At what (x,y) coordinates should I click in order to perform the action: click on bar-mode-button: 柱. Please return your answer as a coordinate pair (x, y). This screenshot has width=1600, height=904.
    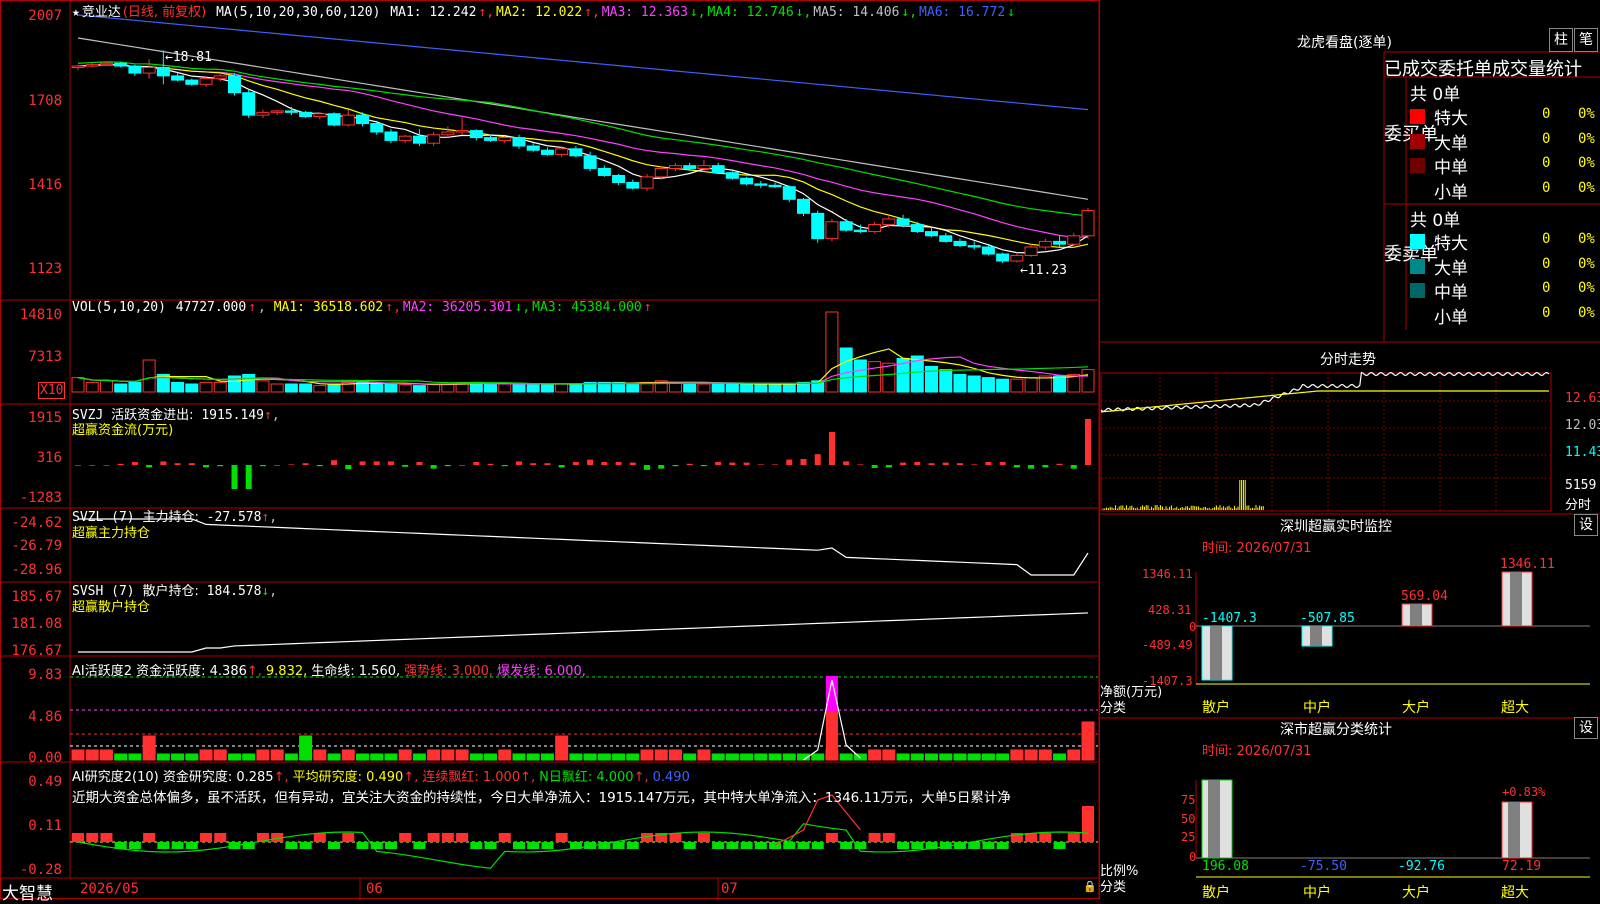
    Looking at the image, I should click on (1561, 40).